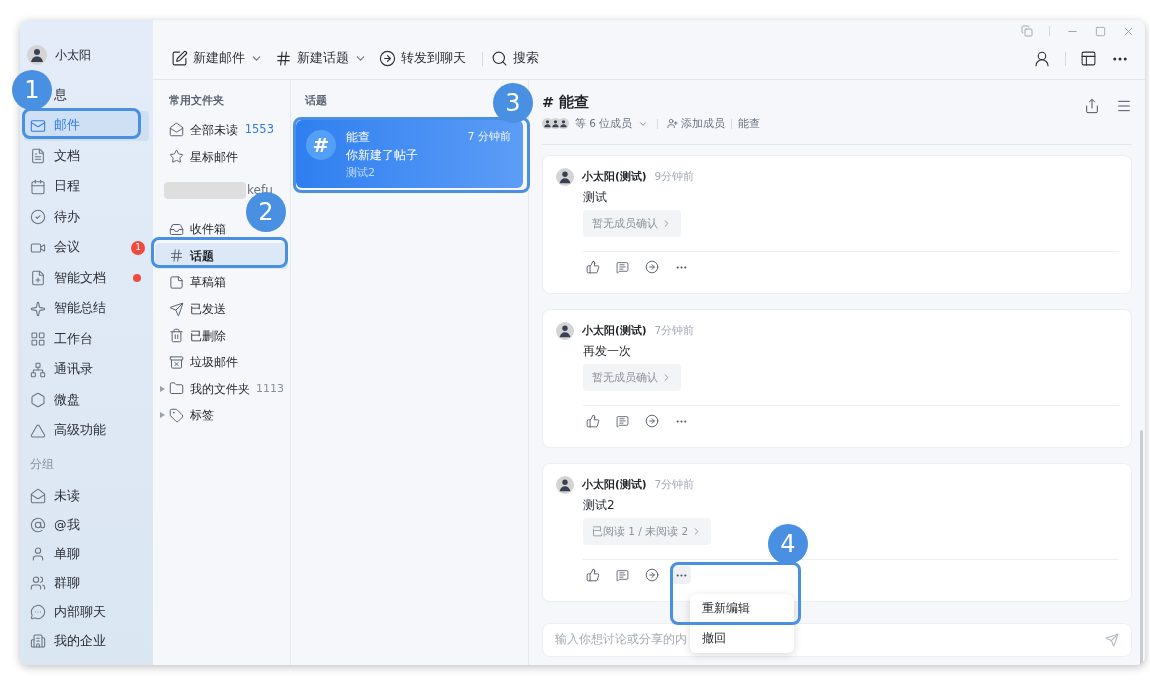 The height and width of the screenshot is (680, 1150). Describe the element at coordinates (358, 137) in the screenshot. I see `topic-title: 能查` at that location.